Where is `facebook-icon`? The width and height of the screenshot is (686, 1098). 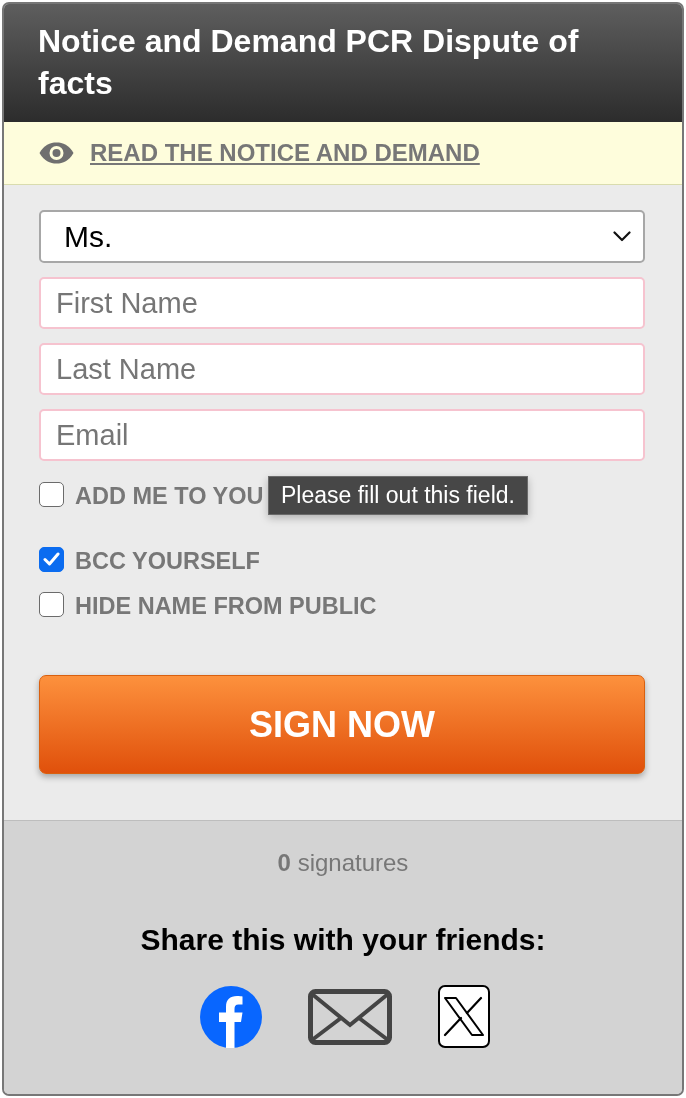 facebook-icon is located at coordinates (230, 1016).